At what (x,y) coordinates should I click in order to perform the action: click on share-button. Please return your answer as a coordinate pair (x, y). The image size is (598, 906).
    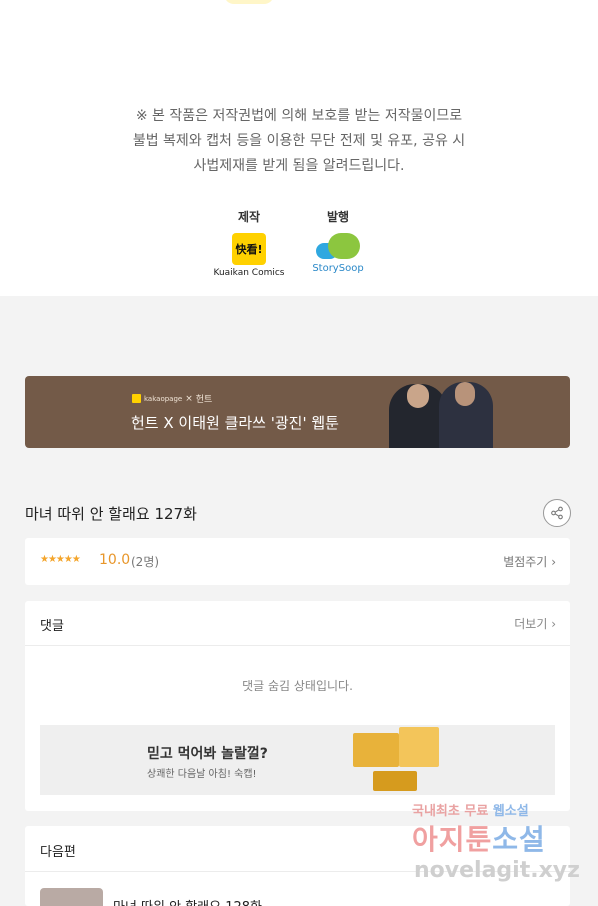
    Looking at the image, I should click on (557, 513).